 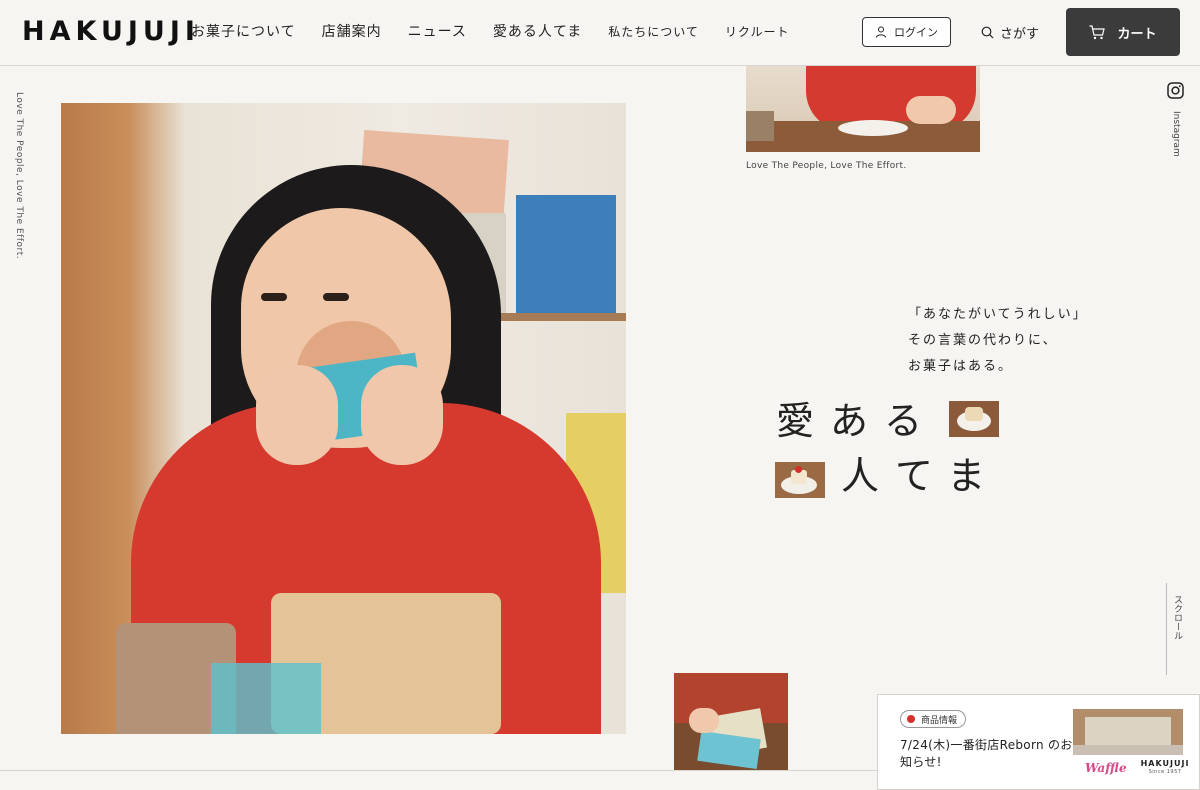 I want to click on lead-line: その言葉の代わりに、, so click(x=983, y=340).